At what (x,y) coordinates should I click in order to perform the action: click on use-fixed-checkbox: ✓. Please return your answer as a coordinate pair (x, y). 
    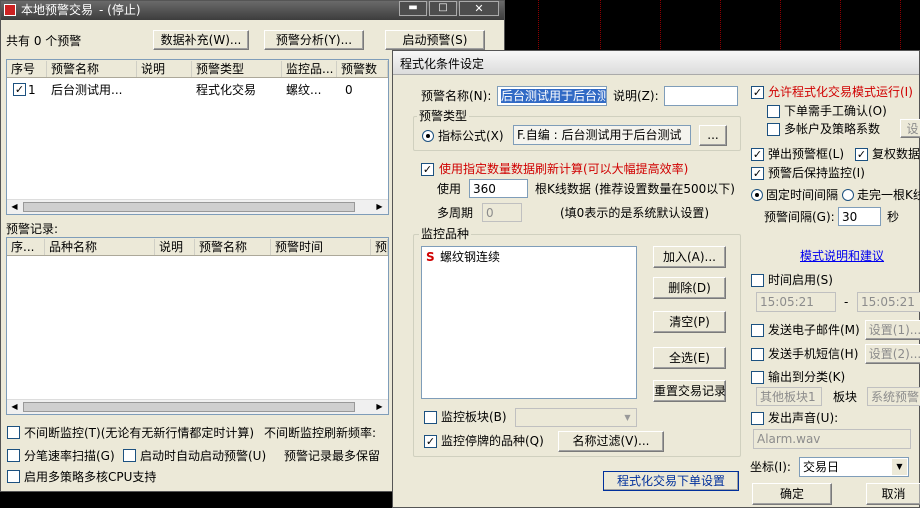
    Looking at the image, I should click on (427, 169).